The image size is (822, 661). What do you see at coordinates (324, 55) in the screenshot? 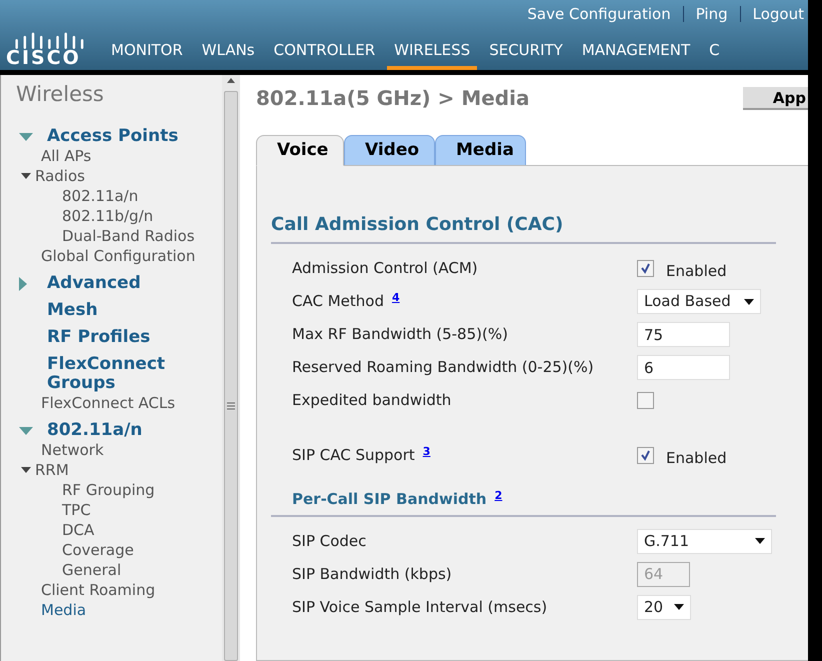
I see `nav-tab: CONTROLLER` at bounding box center [324, 55].